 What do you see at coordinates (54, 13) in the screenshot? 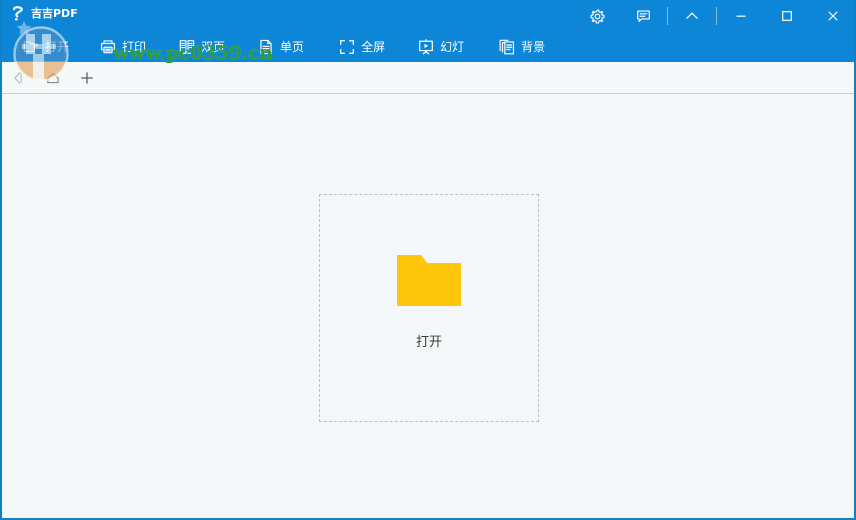
I see `window-title: 吉吉PDF` at bounding box center [54, 13].